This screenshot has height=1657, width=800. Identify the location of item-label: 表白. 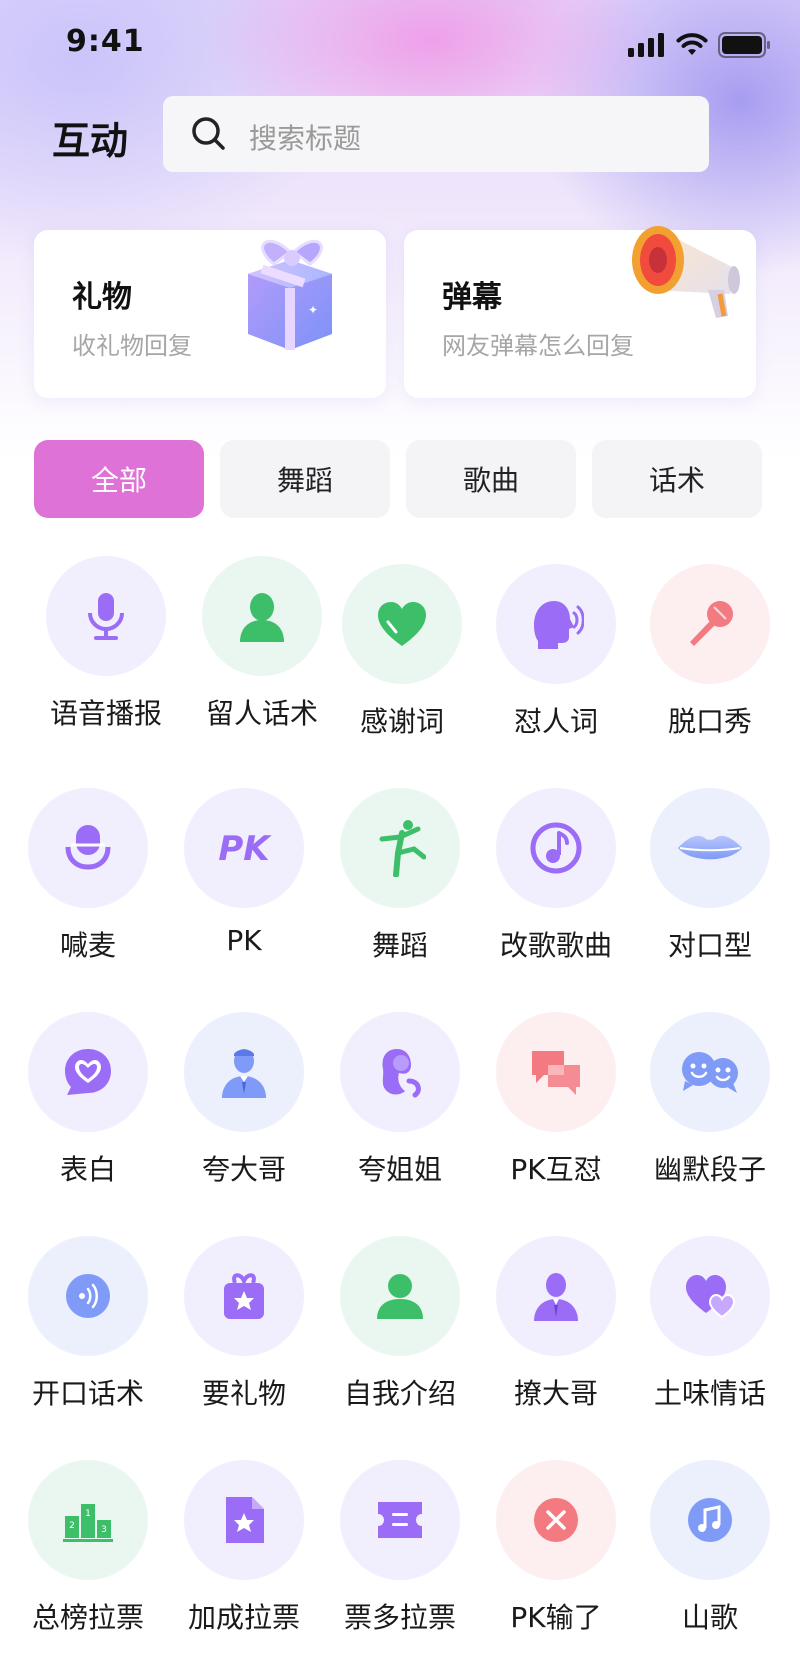
(87, 1169).